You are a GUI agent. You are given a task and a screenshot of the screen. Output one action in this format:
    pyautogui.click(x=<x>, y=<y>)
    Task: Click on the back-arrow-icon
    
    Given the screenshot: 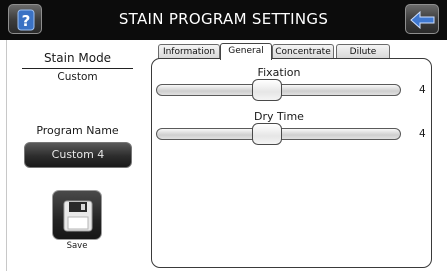 What is the action you would take?
    pyautogui.click(x=422, y=20)
    